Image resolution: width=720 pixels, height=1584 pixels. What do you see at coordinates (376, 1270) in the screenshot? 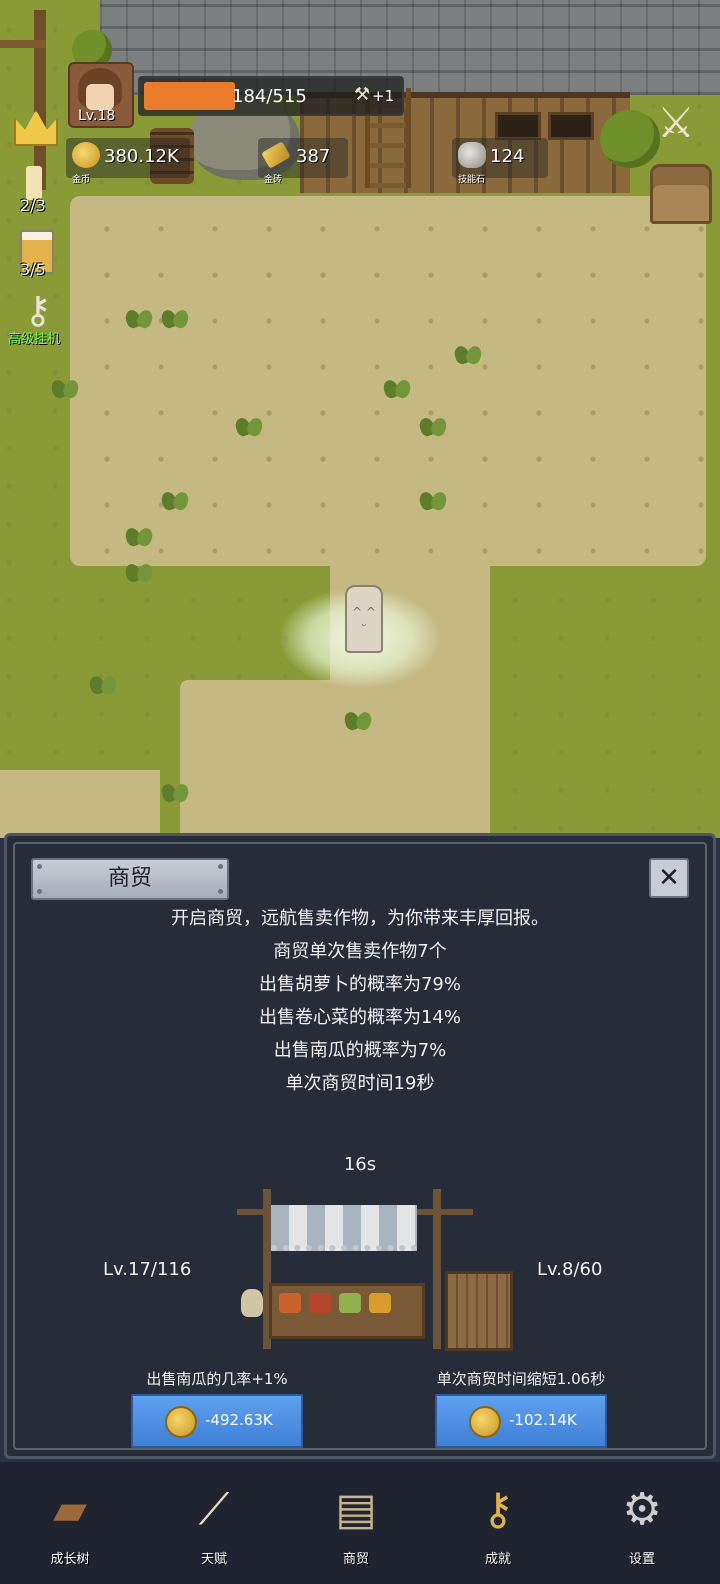
I see `market-stall` at bounding box center [376, 1270].